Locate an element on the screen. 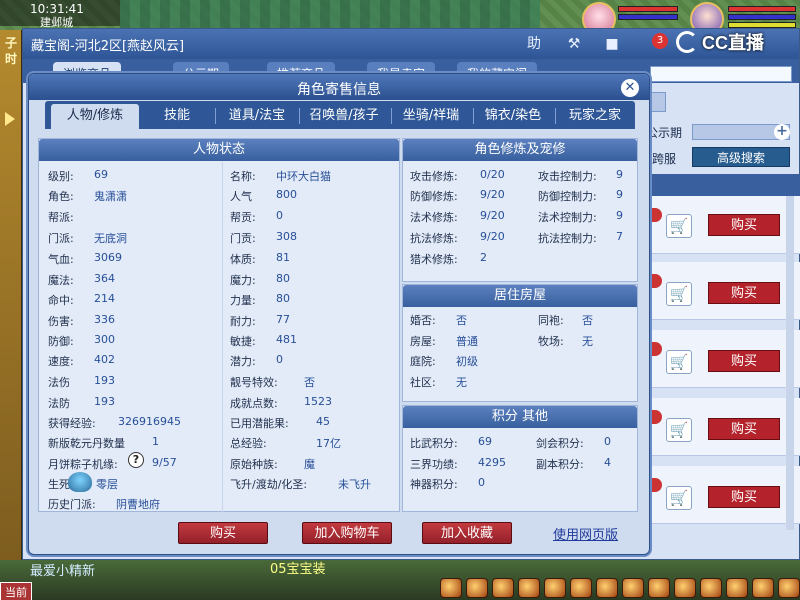 The height and width of the screenshot is (600, 800). shop-title: 藏宝阁-河北2区[燕赵风云] is located at coordinates (108, 46).